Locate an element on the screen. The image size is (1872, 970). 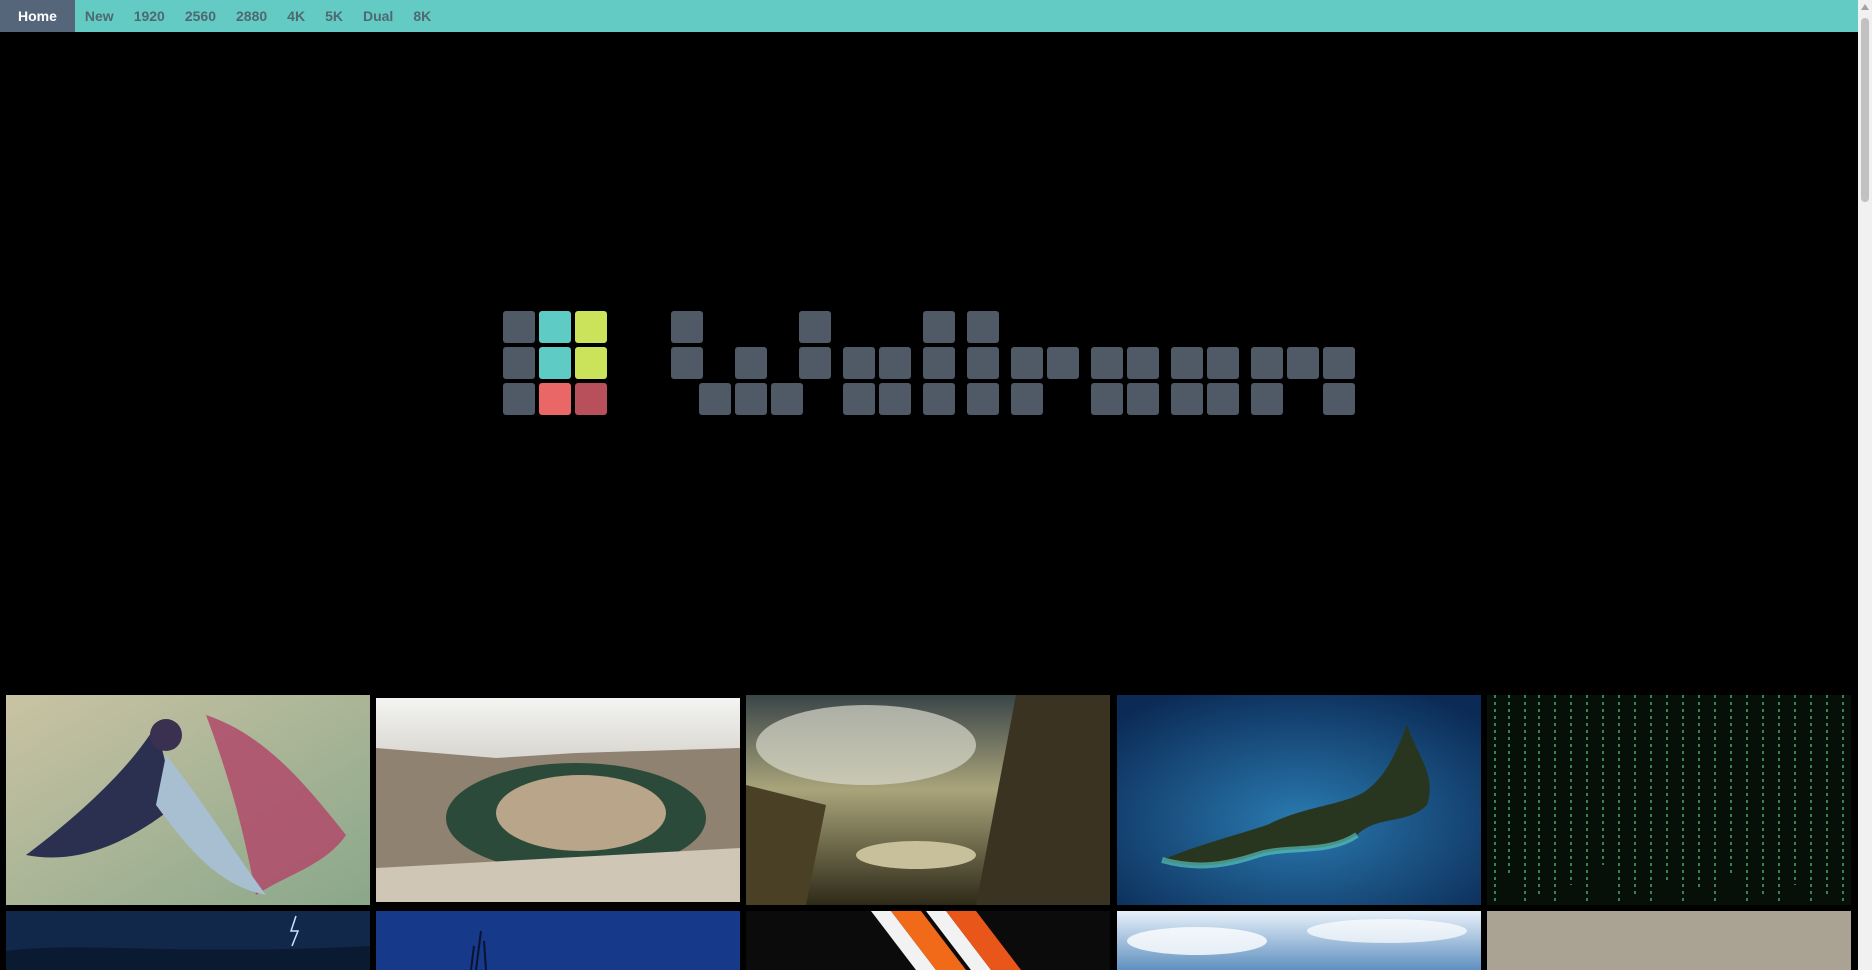
nav-dual: Dual is located at coordinates (378, 16).